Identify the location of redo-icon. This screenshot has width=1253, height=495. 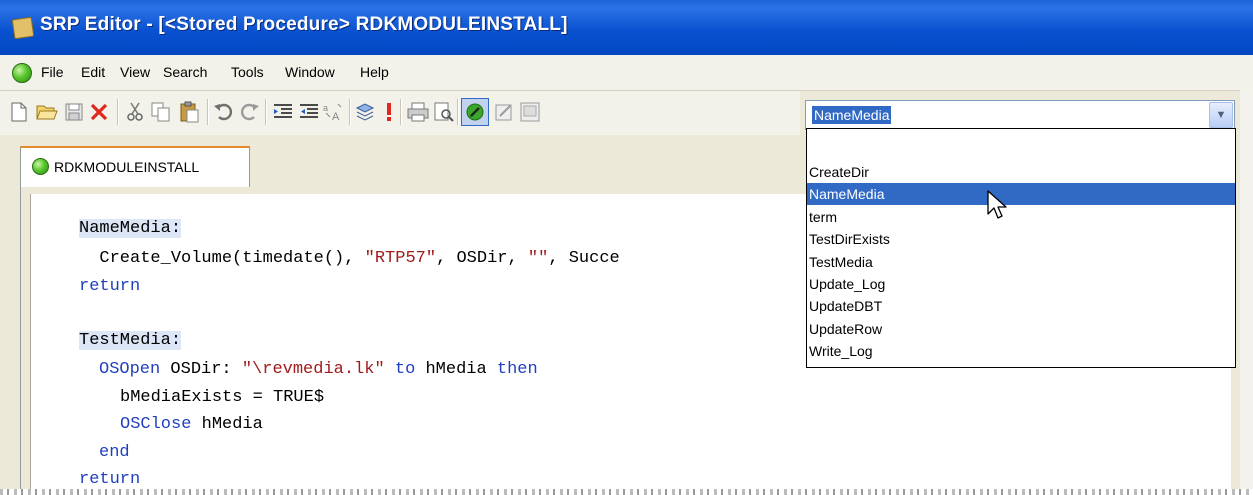
(250, 112).